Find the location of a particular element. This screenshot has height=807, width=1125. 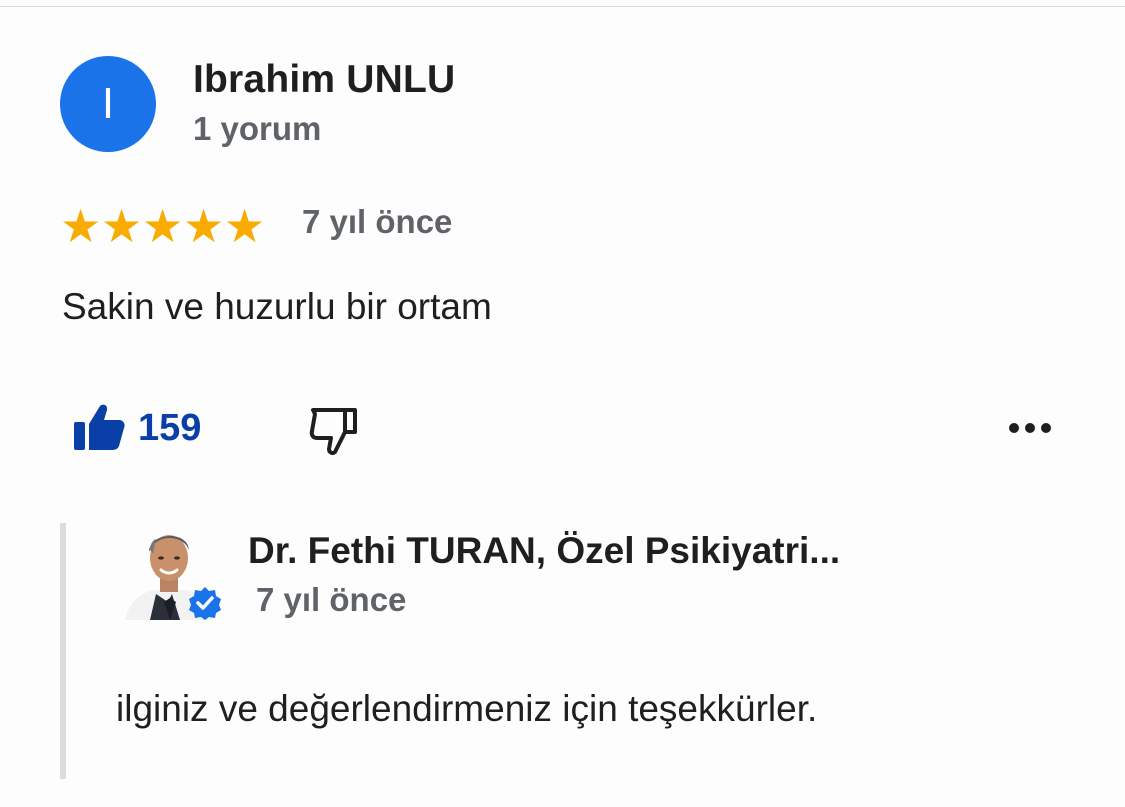

divider is located at coordinates (562, 6).